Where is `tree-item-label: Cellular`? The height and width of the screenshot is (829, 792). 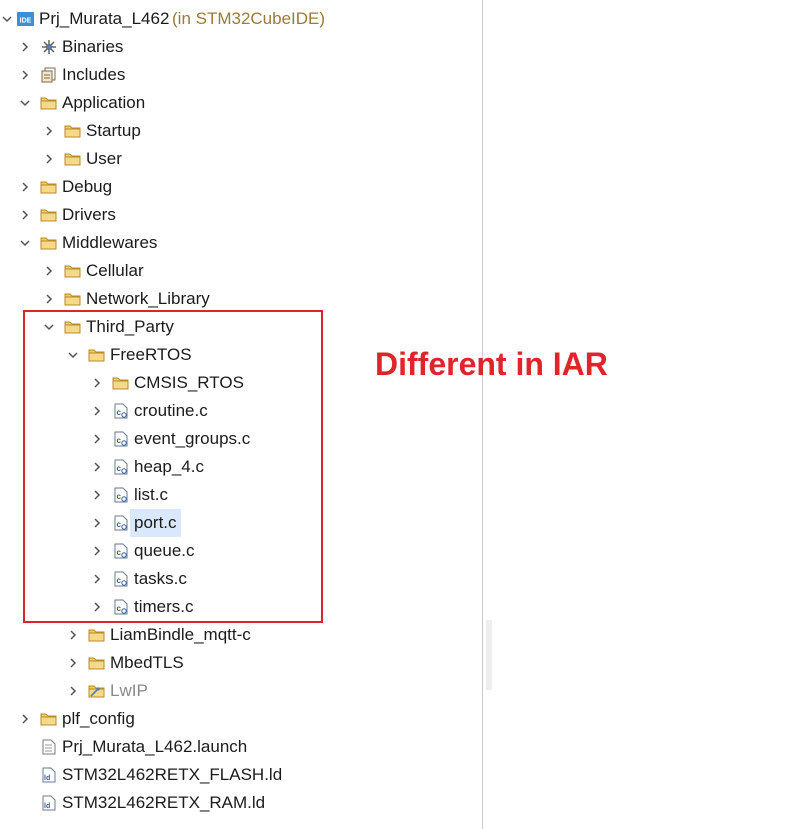 tree-item-label: Cellular is located at coordinates (115, 270).